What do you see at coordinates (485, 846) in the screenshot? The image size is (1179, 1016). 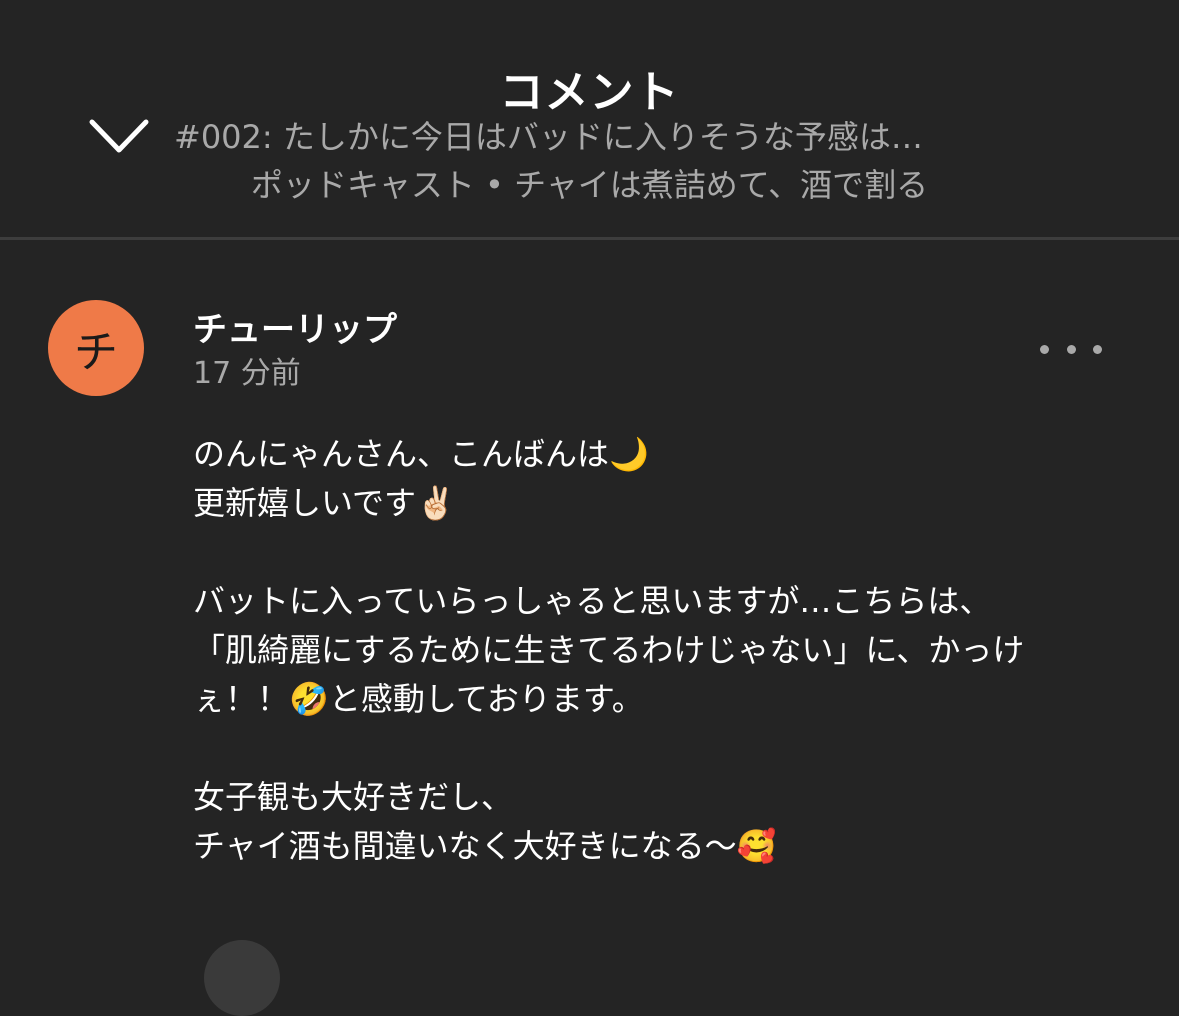 I see `comment-line: チャイ酒も間違いなく大好きになる〜🥰` at bounding box center [485, 846].